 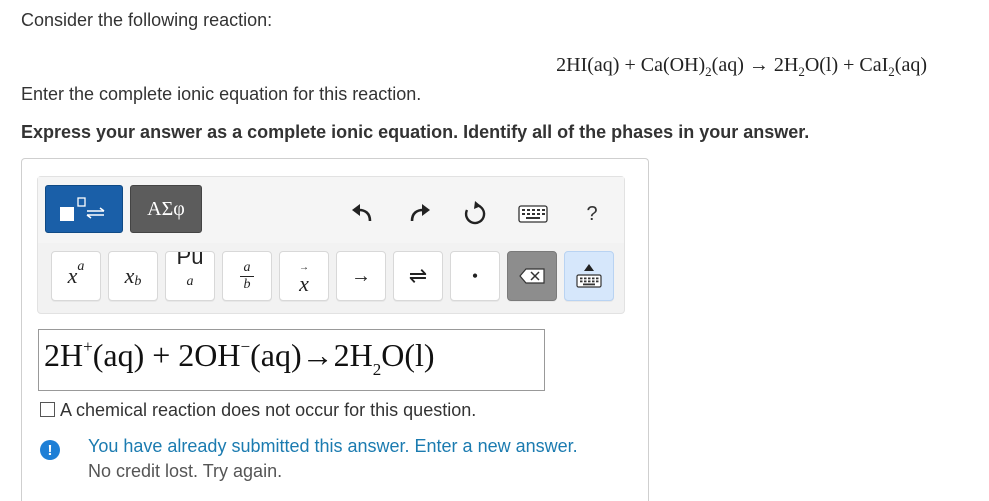 What do you see at coordinates (239, 358) in the screenshot?
I see `answer-equation: 2H+(aq) + 2OH−(aq)→2H2O(l)` at bounding box center [239, 358].